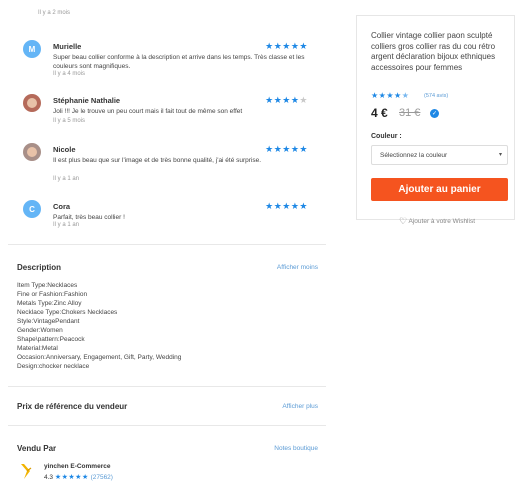 This screenshot has height=490, width=521. What do you see at coordinates (87, 100) in the screenshot?
I see `reviewer-name: Stéphanie Nathalie` at bounding box center [87, 100].